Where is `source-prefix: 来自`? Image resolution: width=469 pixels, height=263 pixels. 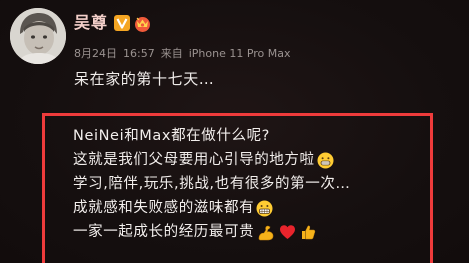
source-prefix: 来自 is located at coordinates (171, 53).